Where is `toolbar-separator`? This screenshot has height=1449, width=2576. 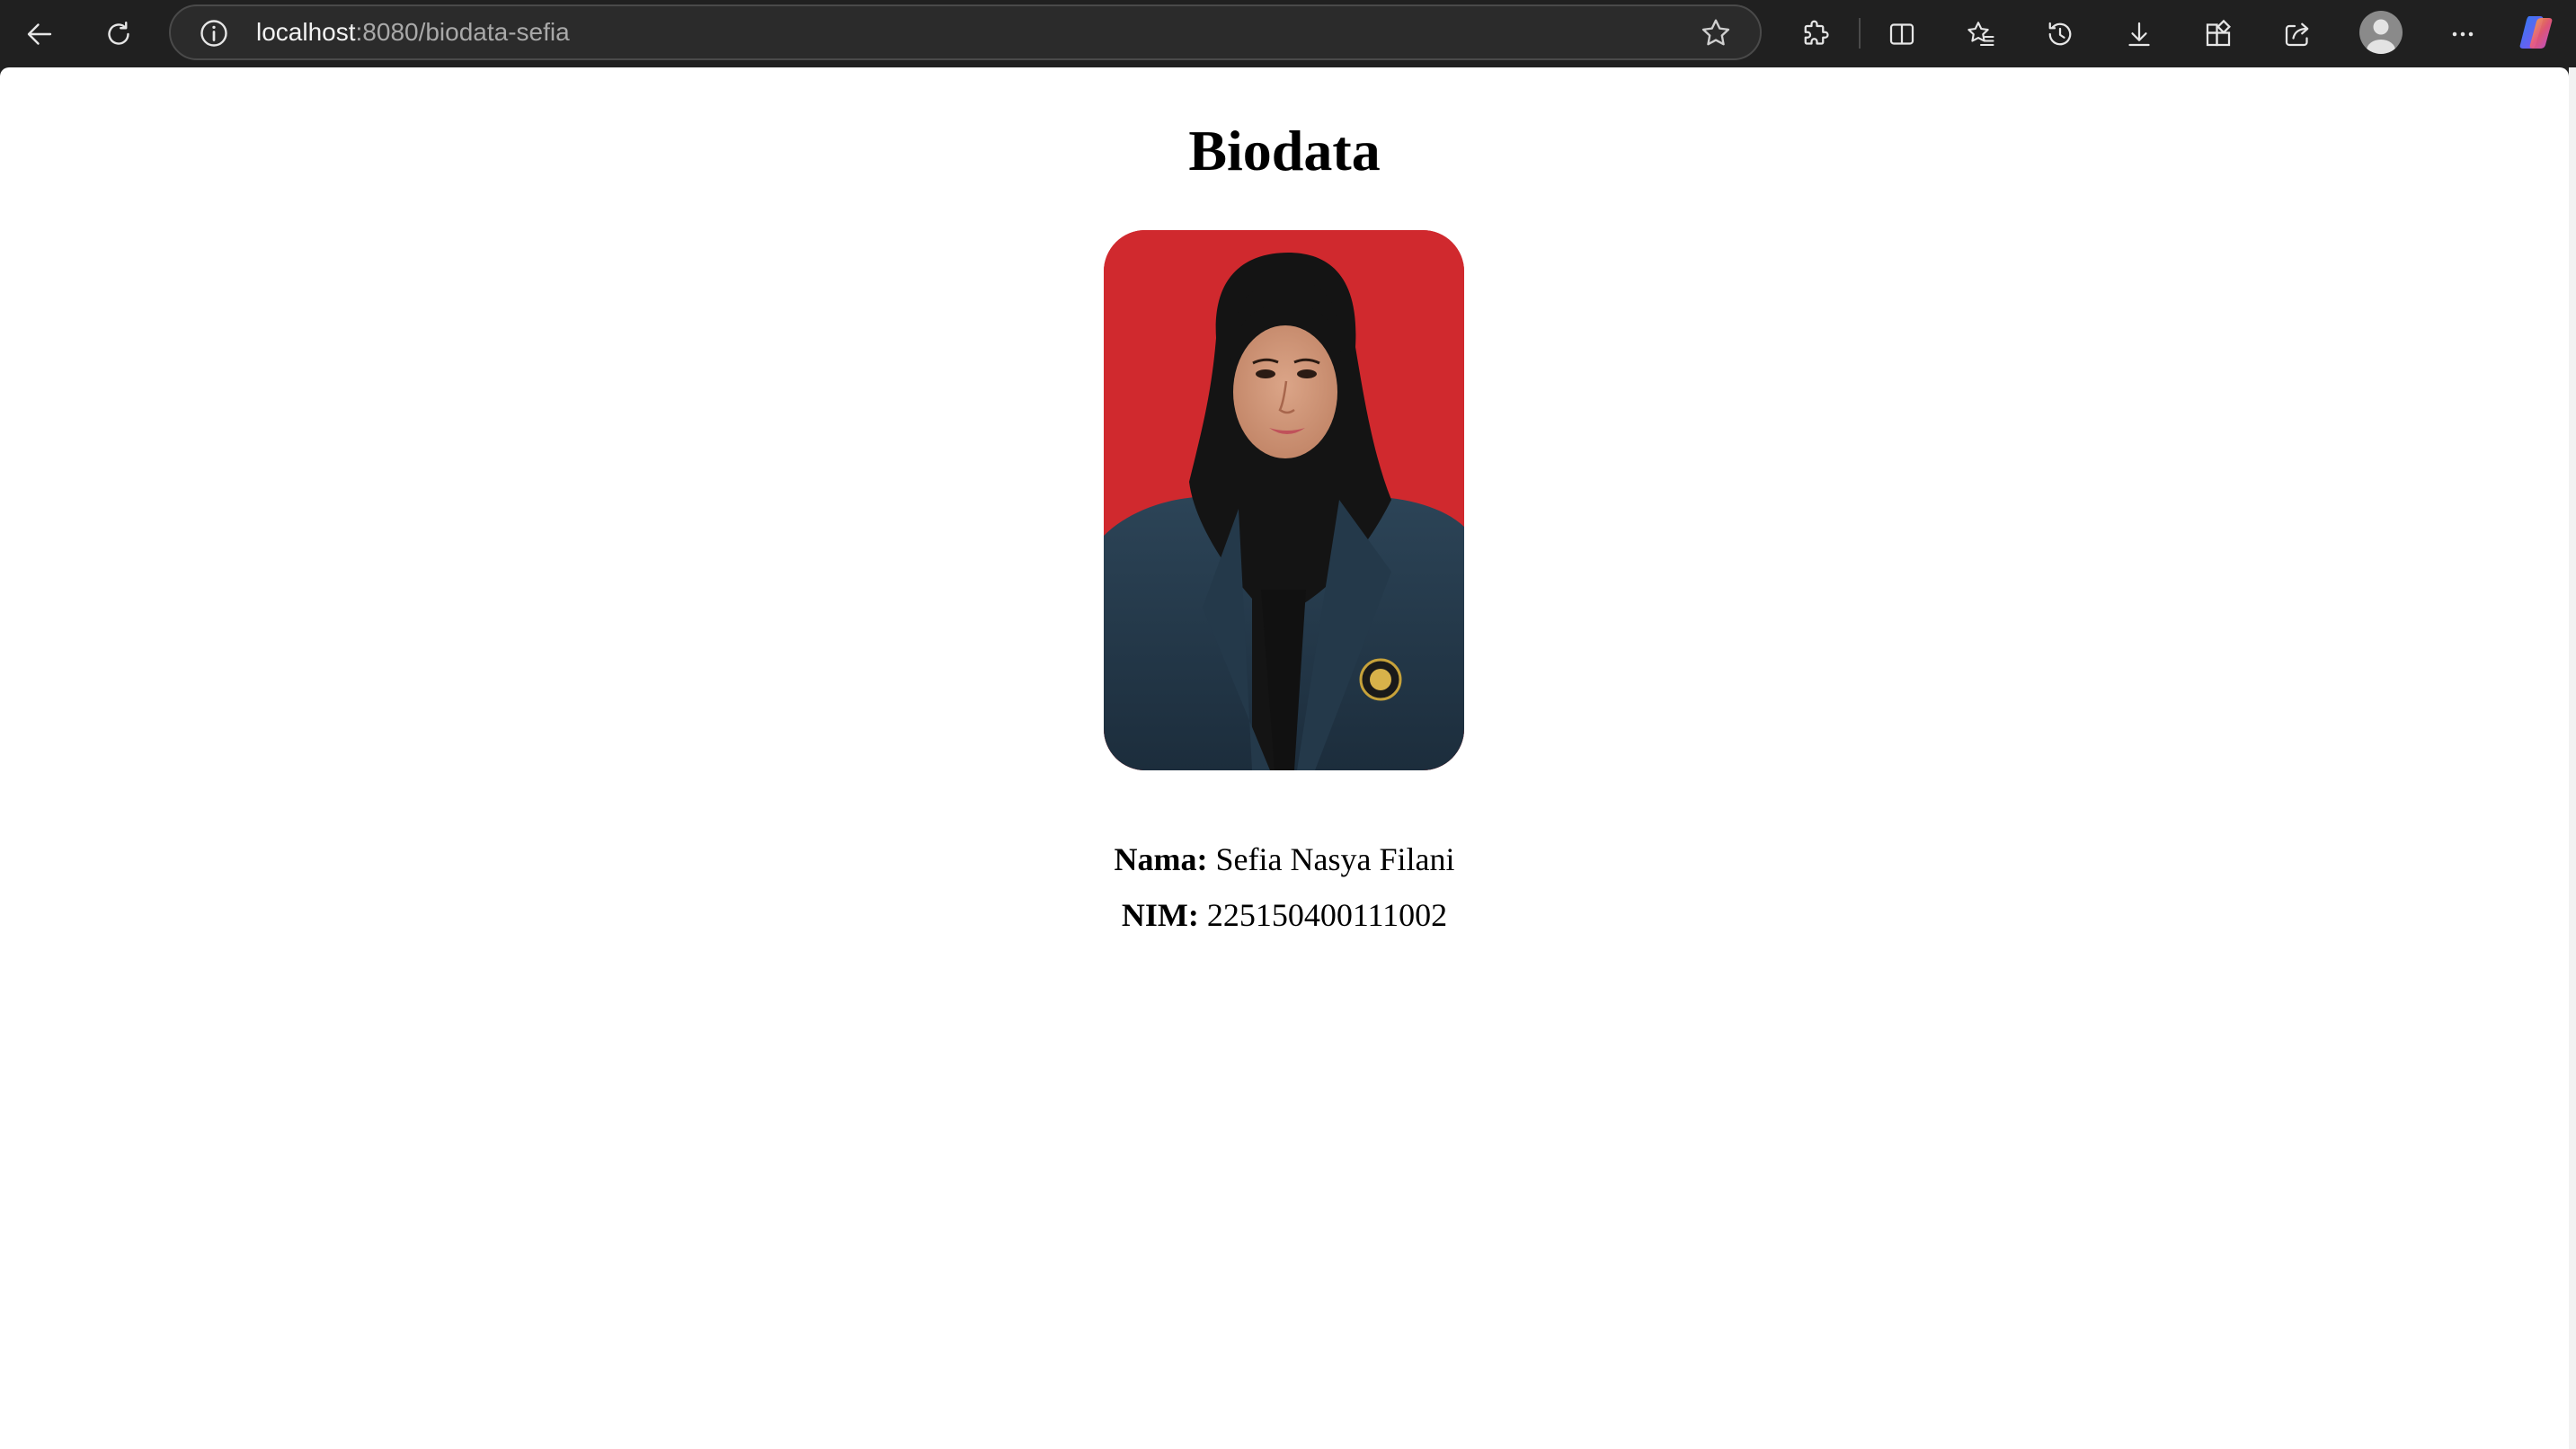
toolbar-separator is located at coordinates (1860, 33).